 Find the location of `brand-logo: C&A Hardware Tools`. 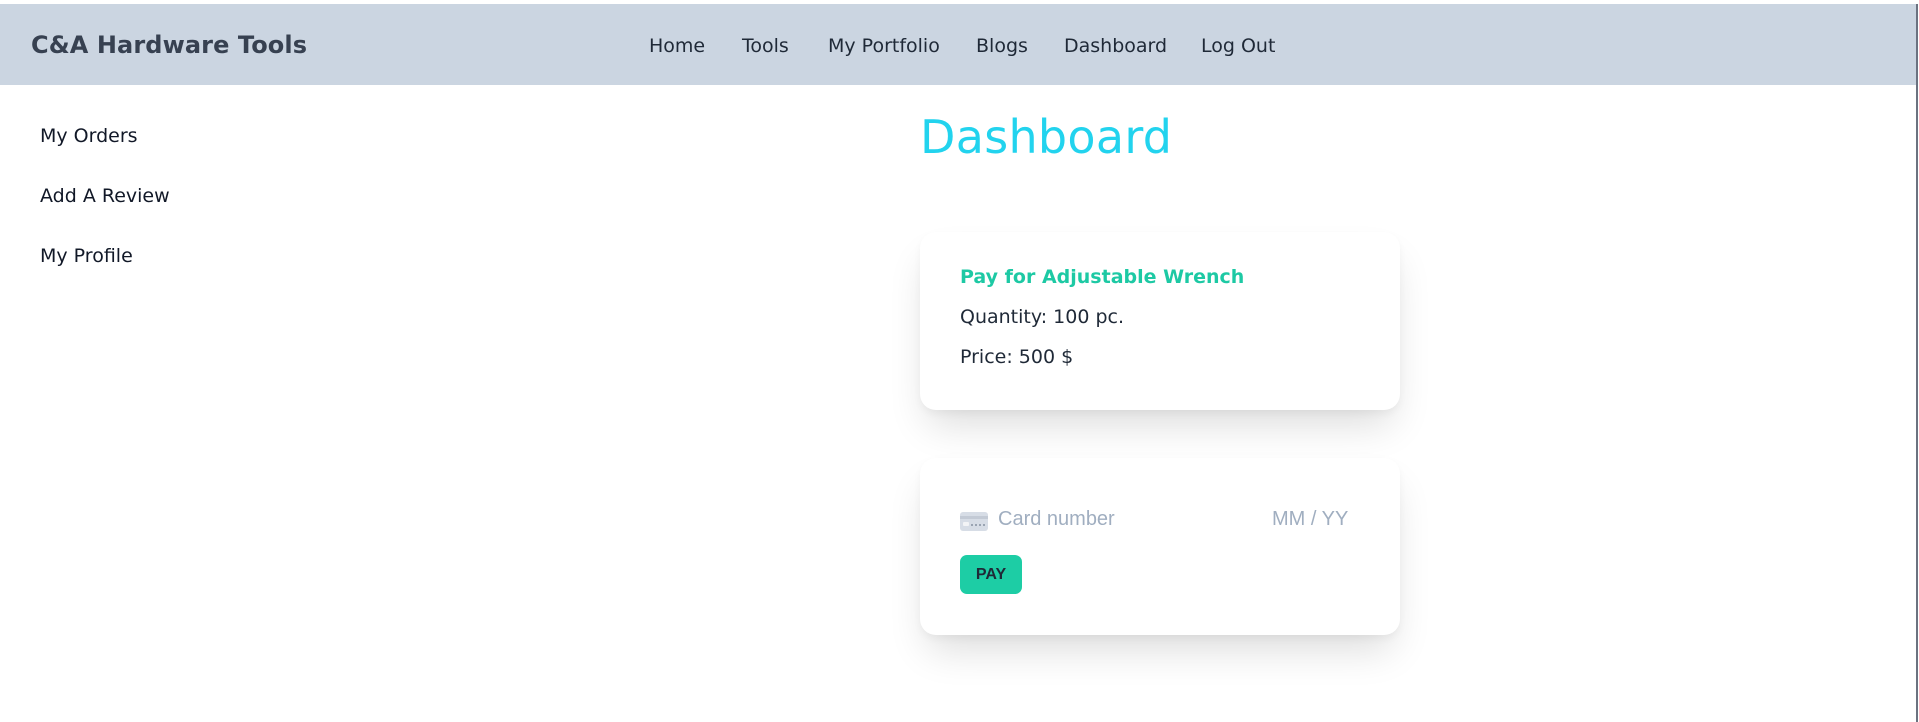

brand-logo: C&A Hardware Tools is located at coordinates (169, 45).